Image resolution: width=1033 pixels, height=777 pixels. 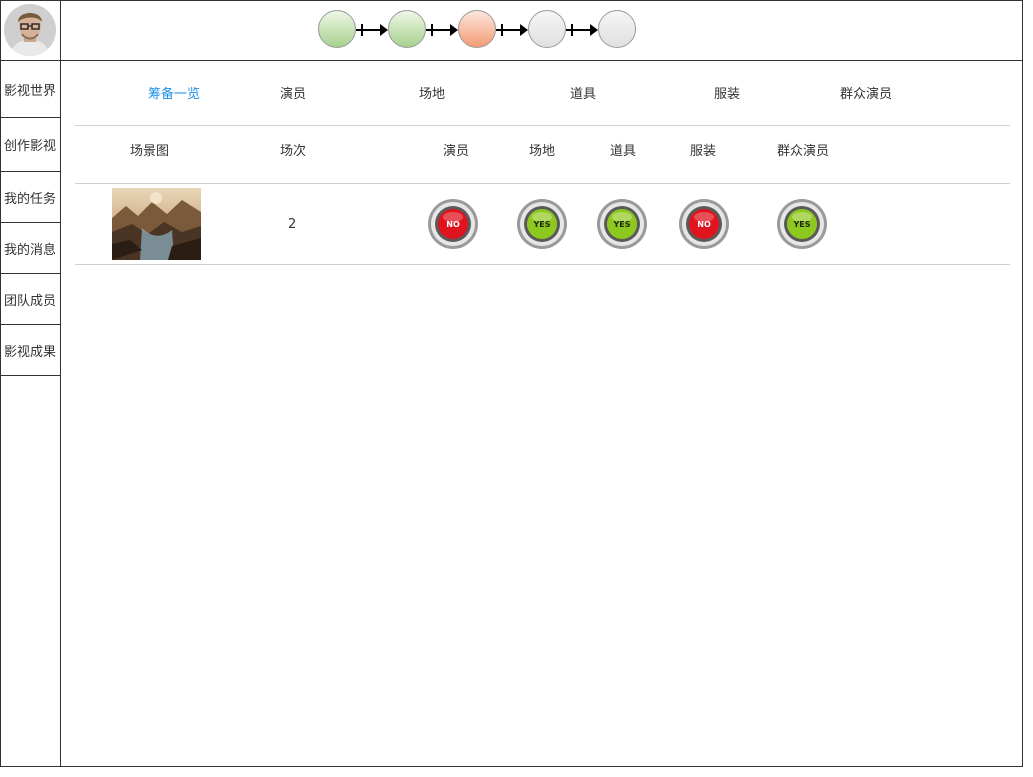 I want to click on props-status-badge: YES, so click(x=622, y=224).